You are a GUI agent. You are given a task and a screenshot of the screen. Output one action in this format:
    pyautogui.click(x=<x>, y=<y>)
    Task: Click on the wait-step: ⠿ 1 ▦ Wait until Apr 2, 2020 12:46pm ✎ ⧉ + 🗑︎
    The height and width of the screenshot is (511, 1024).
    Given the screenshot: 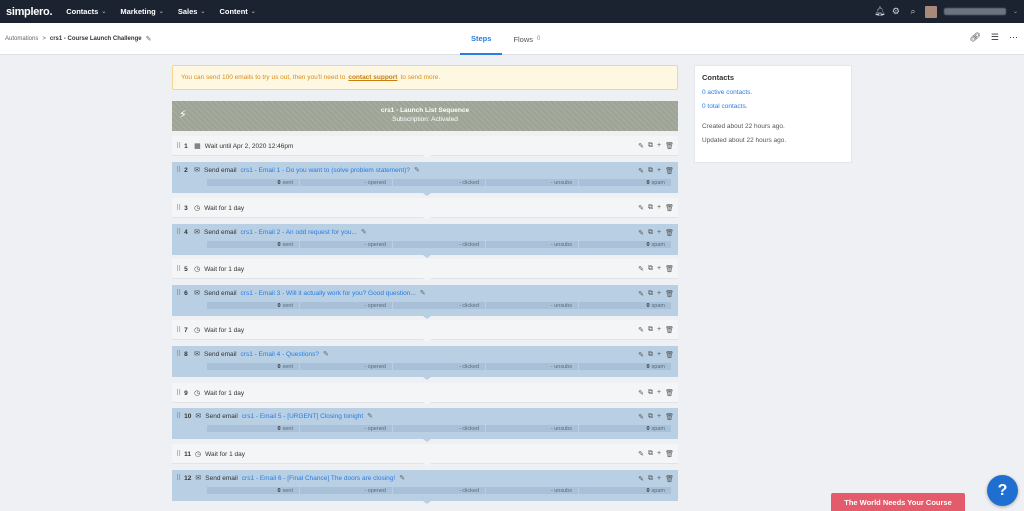 What is the action you would take?
    pyautogui.click(x=425, y=147)
    